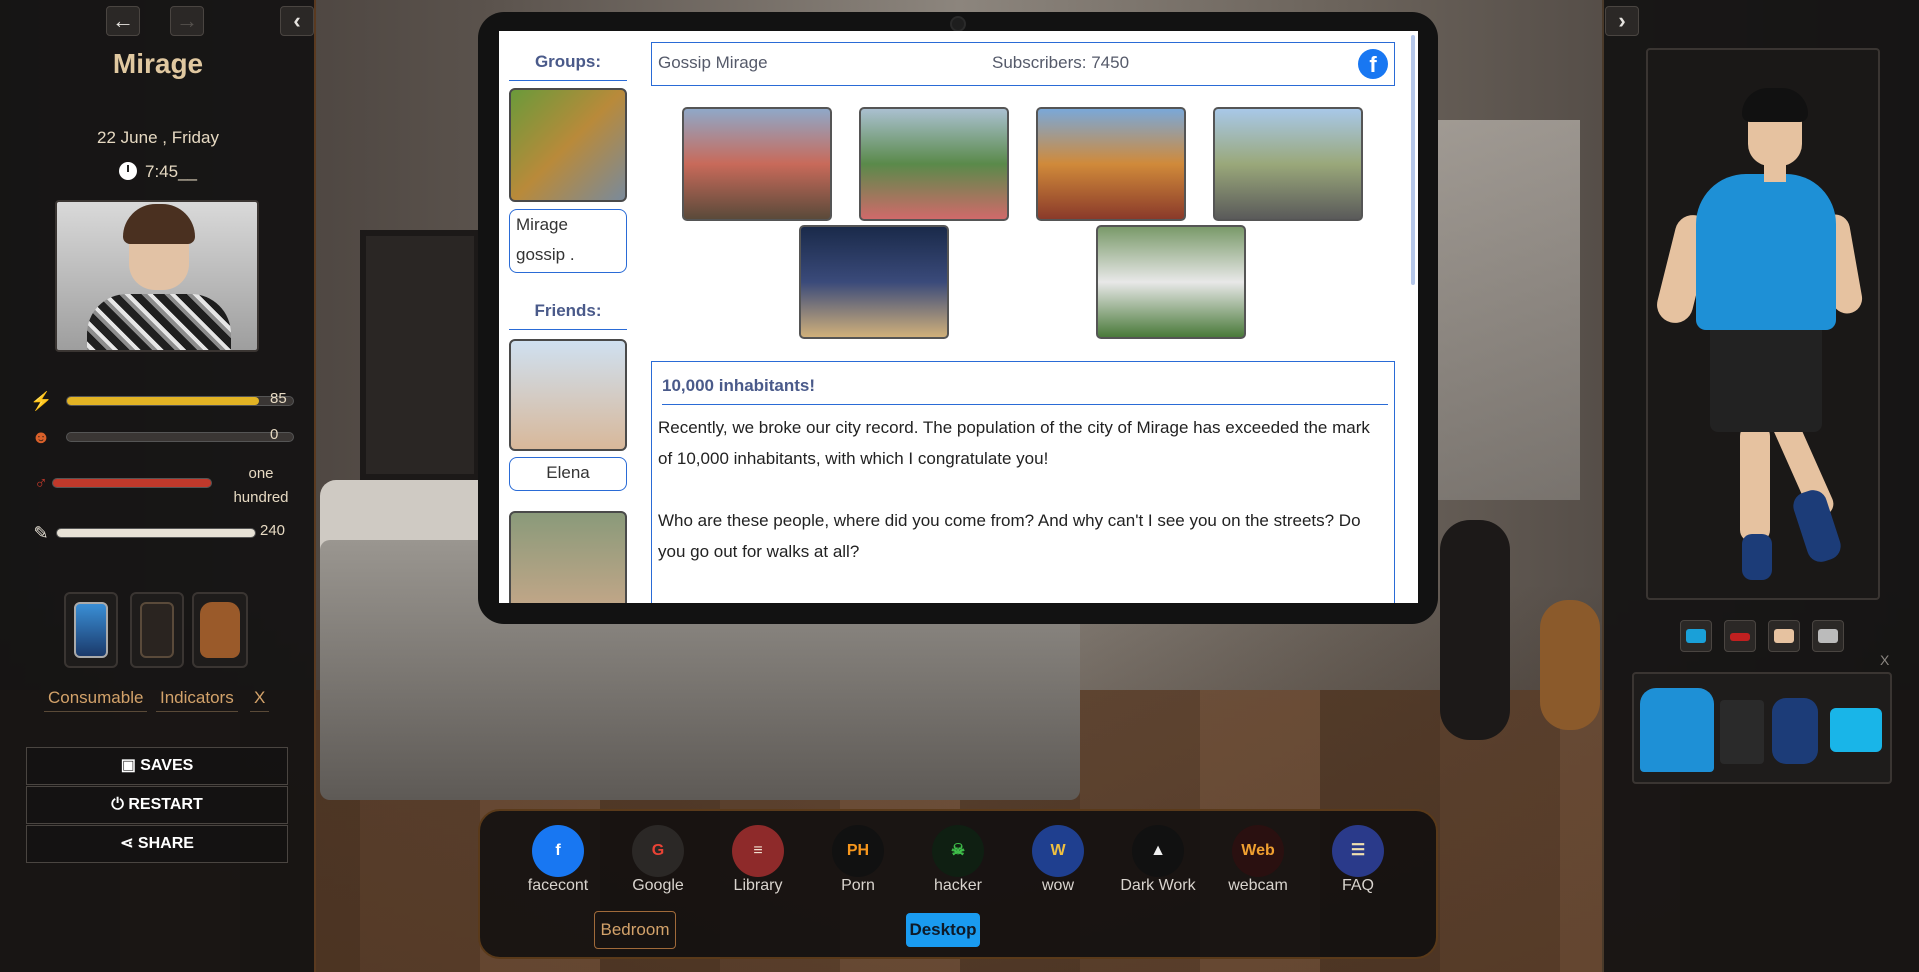 Image resolution: width=1919 pixels, height=972 pixels. I want to click on gallery-photo-gazebo, so click(1171, 282).